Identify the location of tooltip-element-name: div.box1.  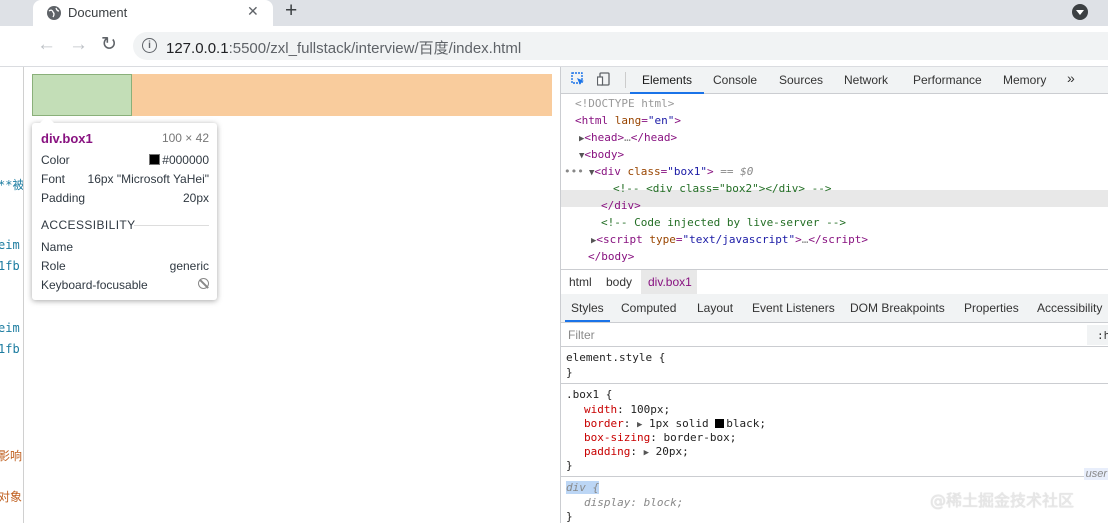
(67, 138).